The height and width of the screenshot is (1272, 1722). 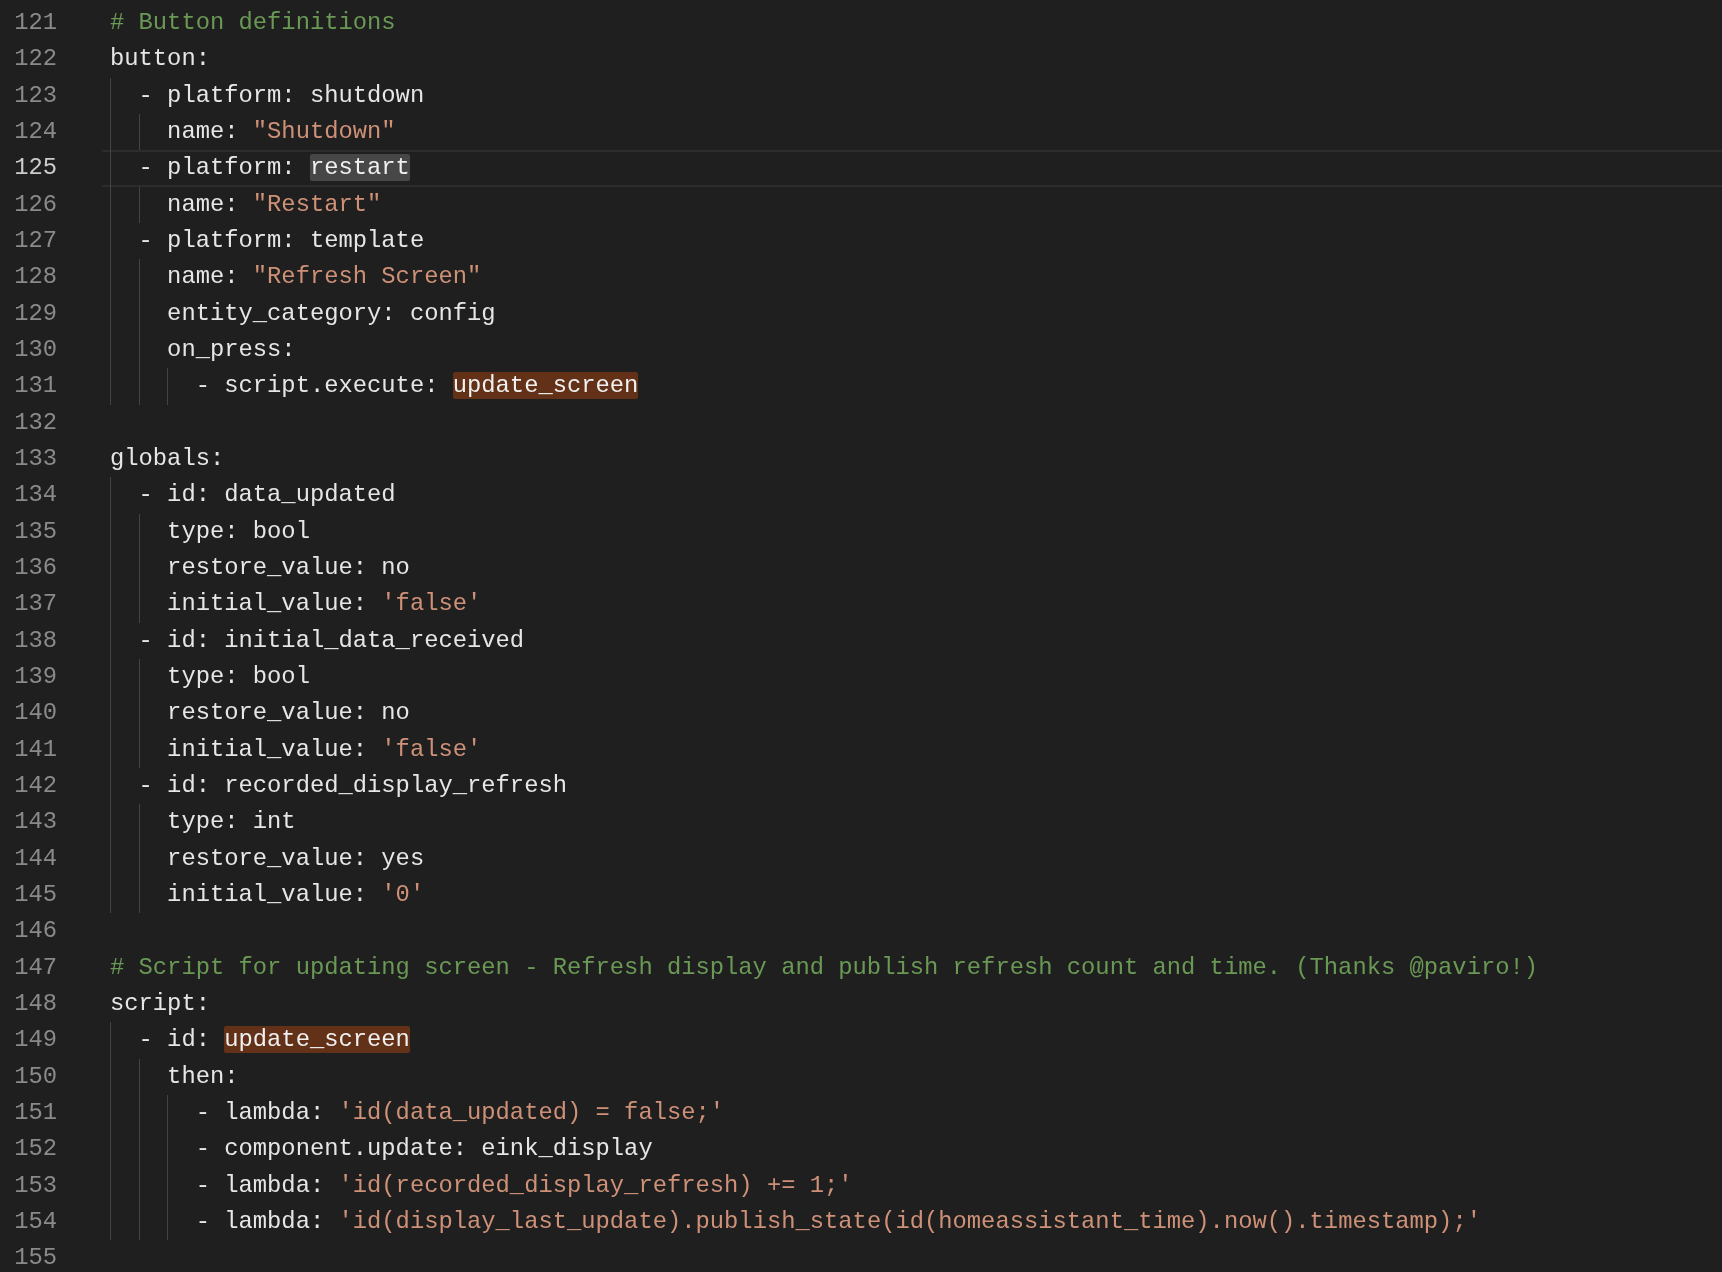 What do you see at coordinates (35, 277) in the screenshot?
I see `line-number: 128` at bounding box center [35, 277].